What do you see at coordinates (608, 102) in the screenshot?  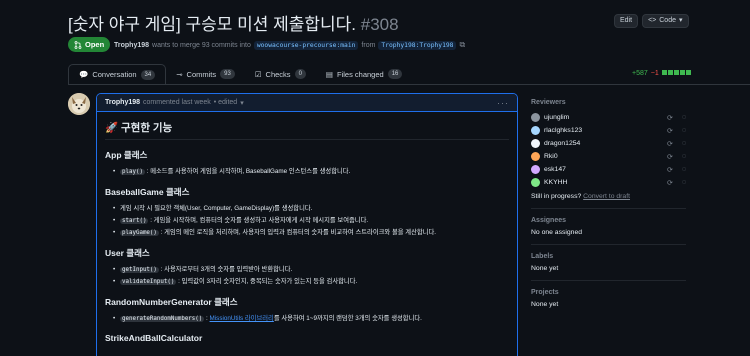 I see `reviewers-title: Reviewers` at bounding box center [608, 102].